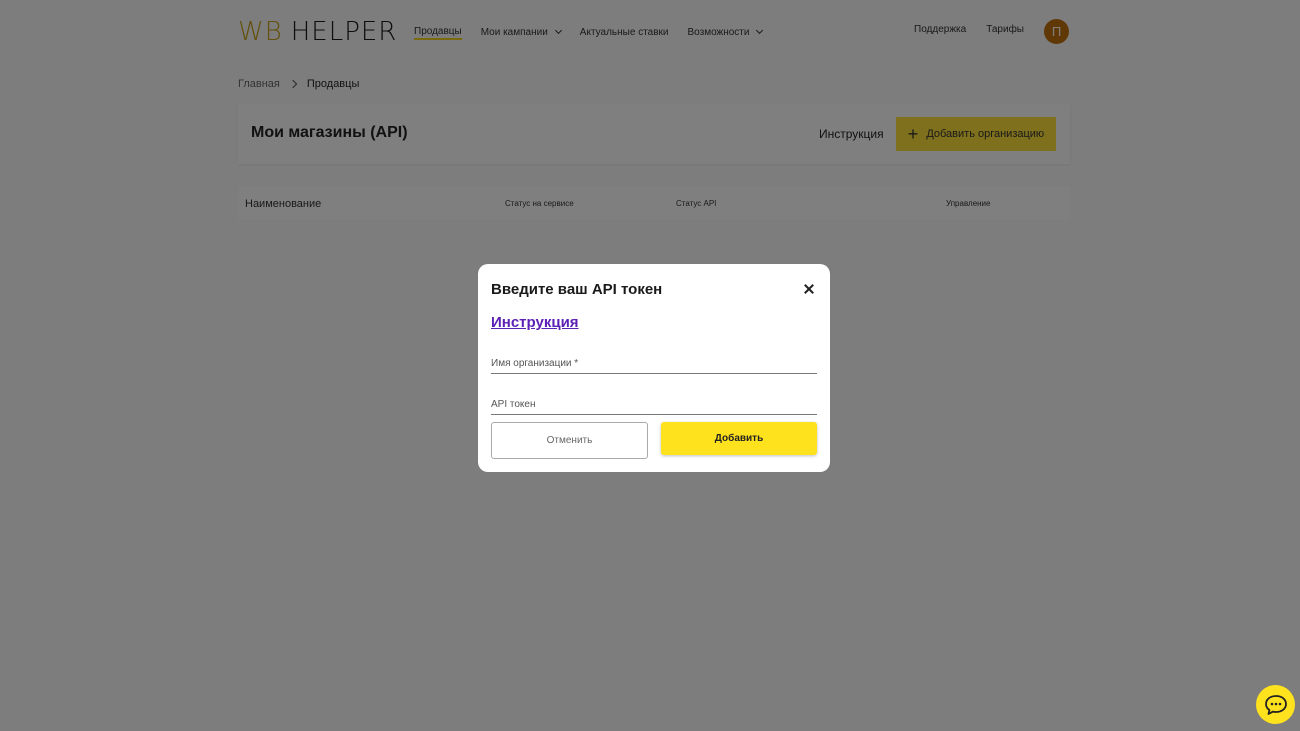  I want to click on chat-bubble-icon, so click(1275, 704).